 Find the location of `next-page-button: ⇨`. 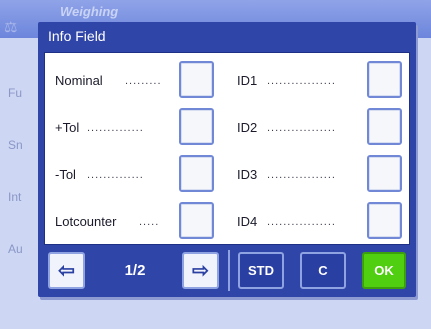

next-page-button: ⇨ is located at coordinates (200, 270).